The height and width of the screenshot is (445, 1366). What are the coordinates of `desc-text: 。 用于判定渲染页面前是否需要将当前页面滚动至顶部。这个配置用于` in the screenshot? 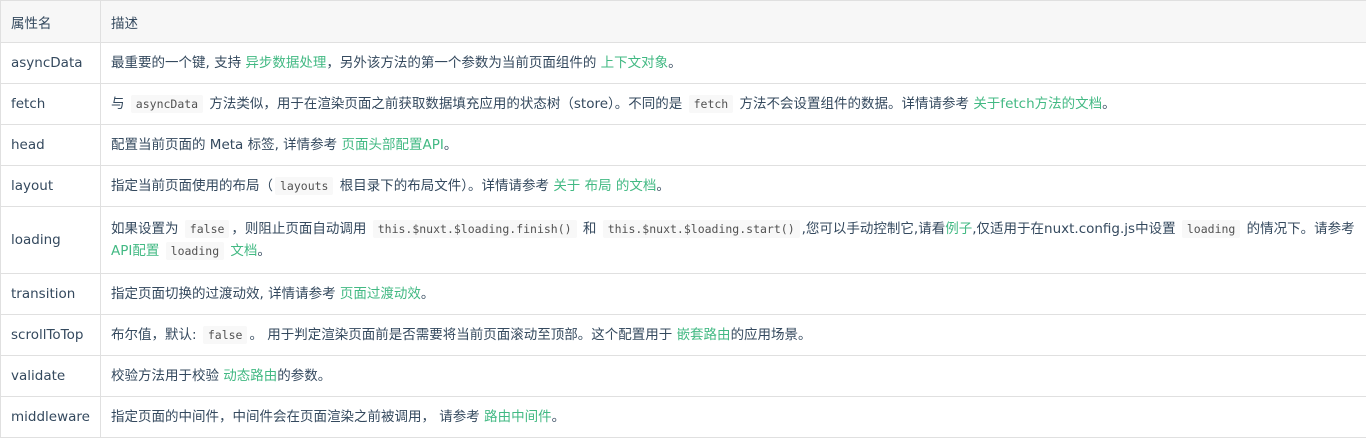 It's located at (463, 335).